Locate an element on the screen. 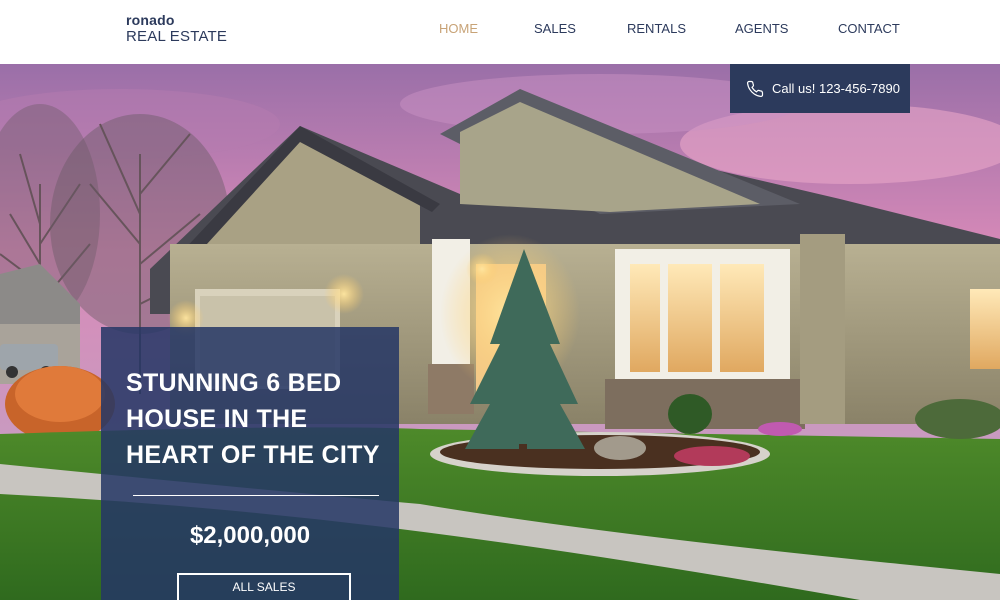 The width and height of the screenshot is (1000, 600). all-sales-button: ALL SALES is located at coordinates (264, 586).